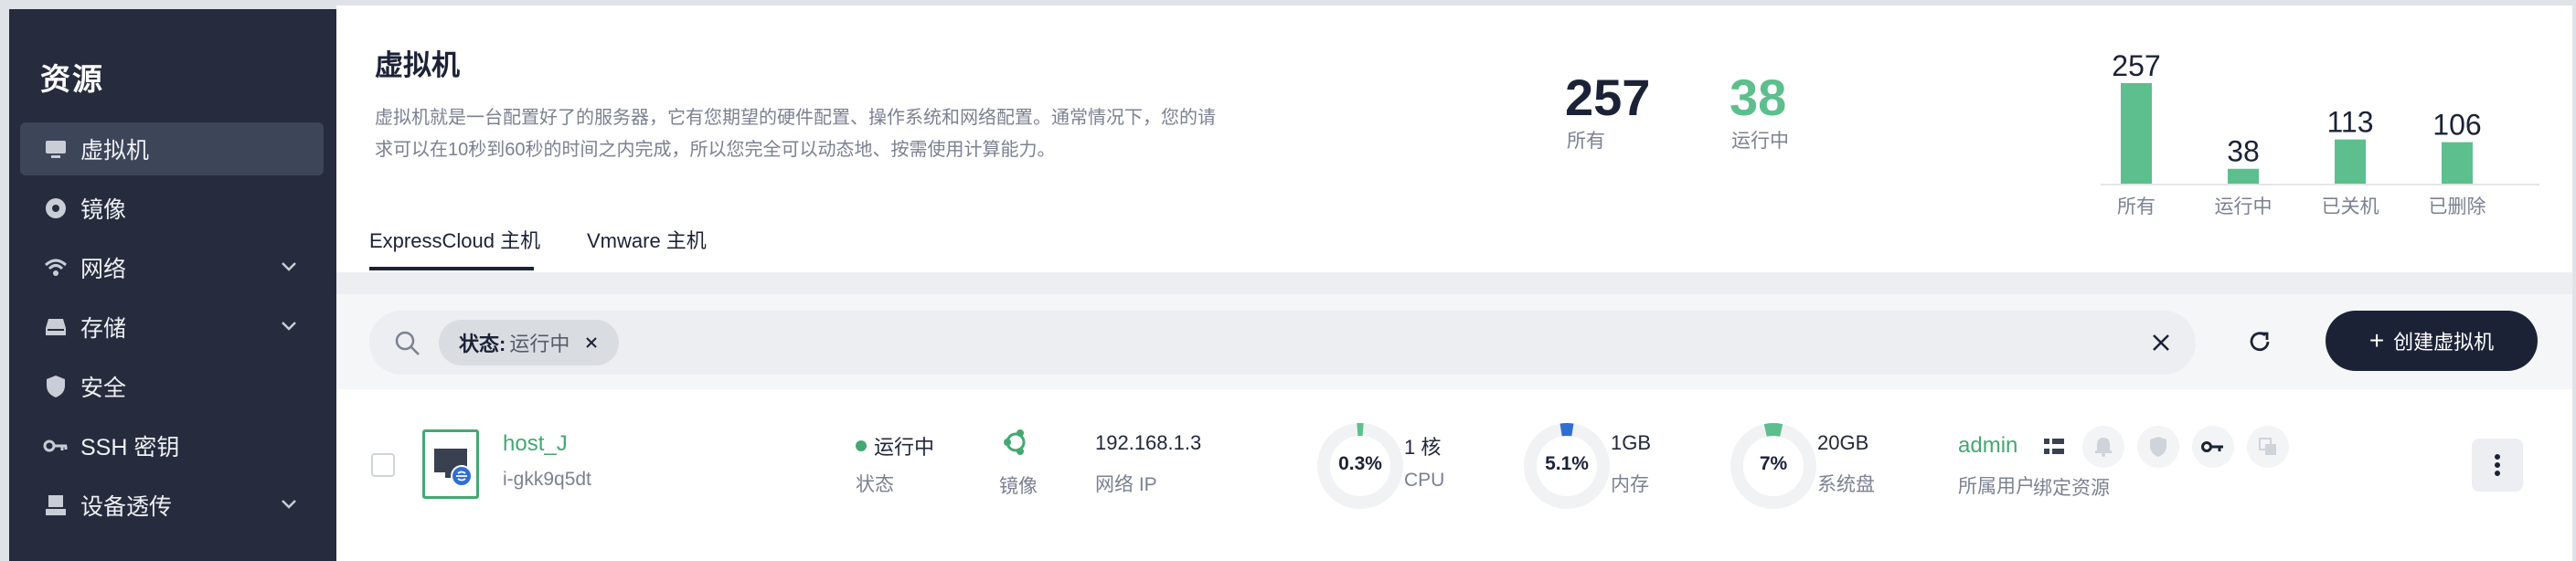 The width and height of the screenshot is (2576, 561). I want to click on sidebar-item-label: SSH 密钥, so click(130, 447).